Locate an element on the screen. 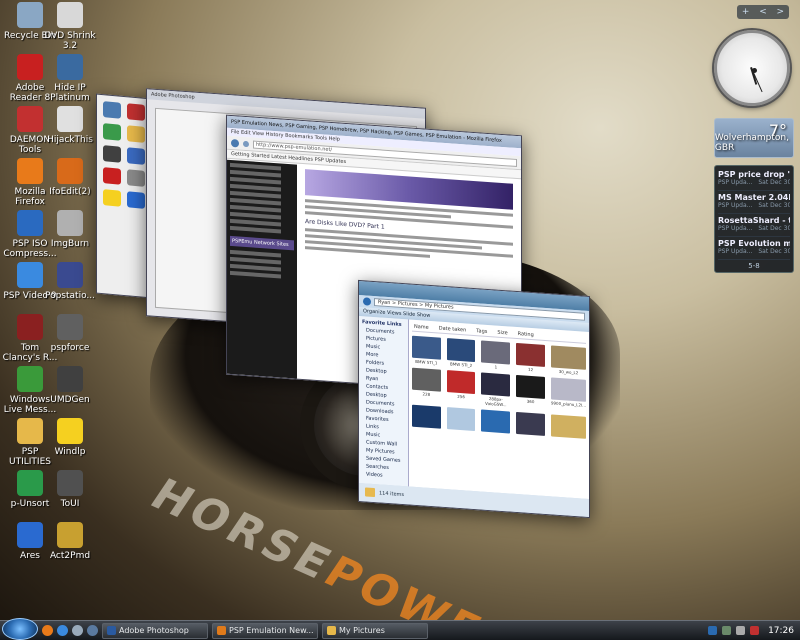  system-tray: 17:26 is located at coordinates (754, 631).